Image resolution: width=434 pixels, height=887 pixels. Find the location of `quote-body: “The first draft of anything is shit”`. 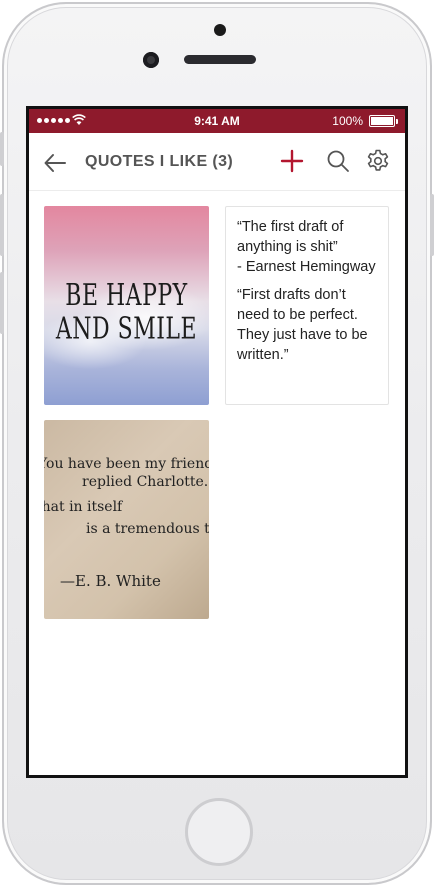

quote-body: “The first draft of anything is shit” is located at coordinates (290, 237).